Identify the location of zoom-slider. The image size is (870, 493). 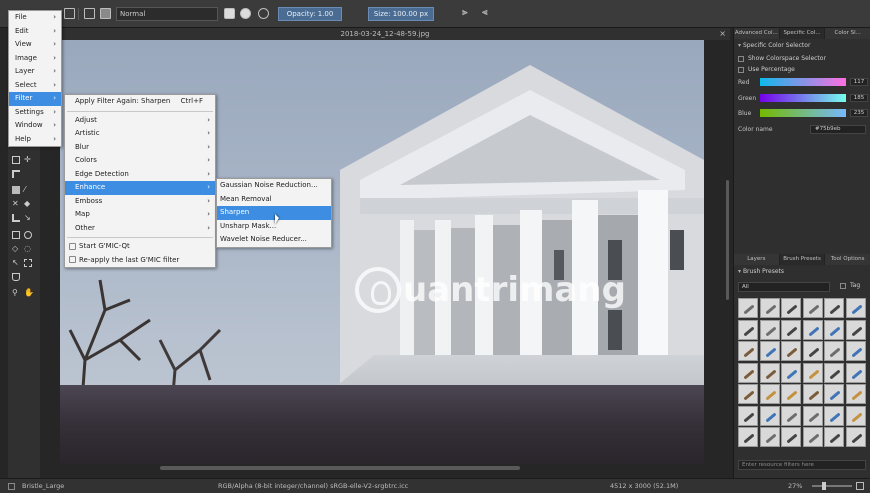
(832, 486).